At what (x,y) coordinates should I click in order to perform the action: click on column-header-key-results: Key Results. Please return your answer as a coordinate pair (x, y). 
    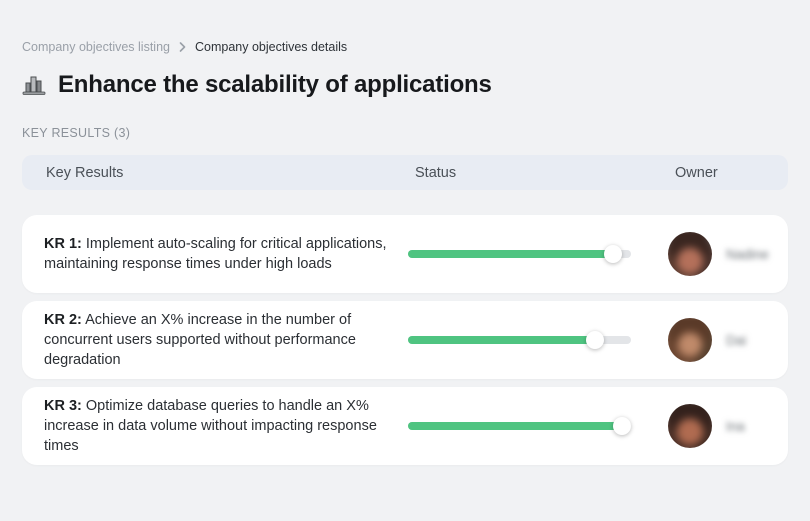
    Looking at the image, I should click on (85, 172).